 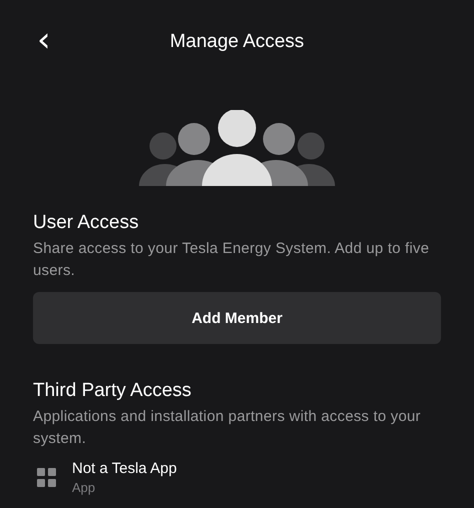 What do you see at coordinates (227, 428) in the screenshot?
I see `section-description: Applications and installation partners with access to your system.` at bounding box center [227, 428].